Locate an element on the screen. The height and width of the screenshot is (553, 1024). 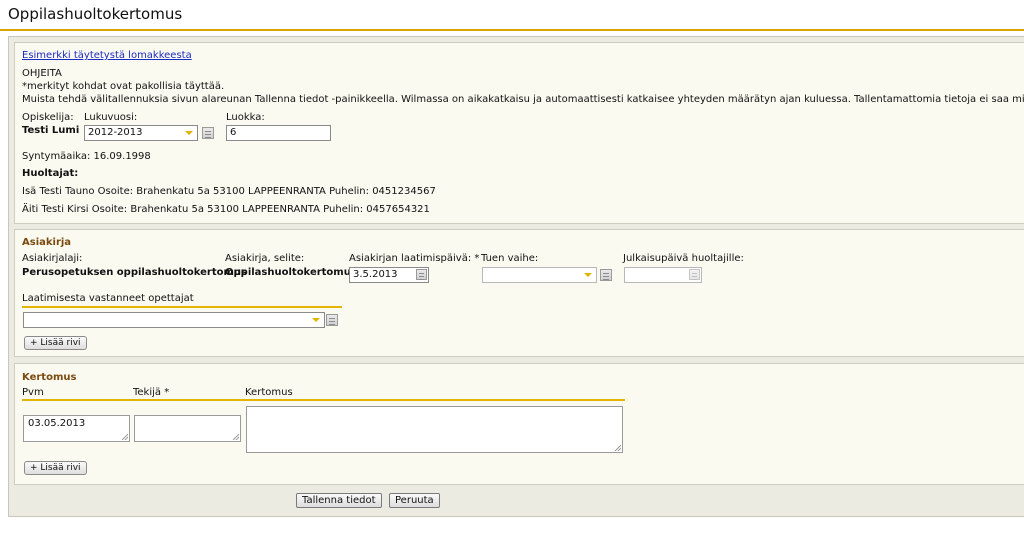
add-report-row-button: + Lisää rivi is located at coordinates (55, 468).